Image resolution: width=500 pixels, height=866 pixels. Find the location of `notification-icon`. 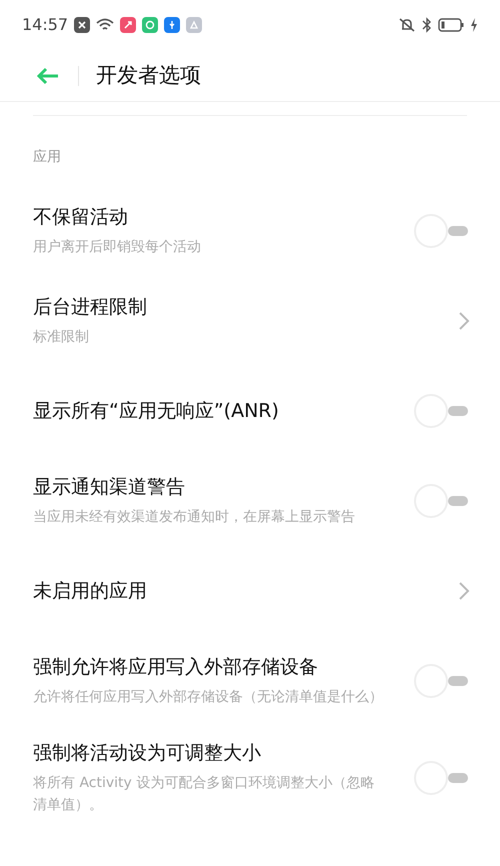

notification-icon is located at coordinates (82, 25).